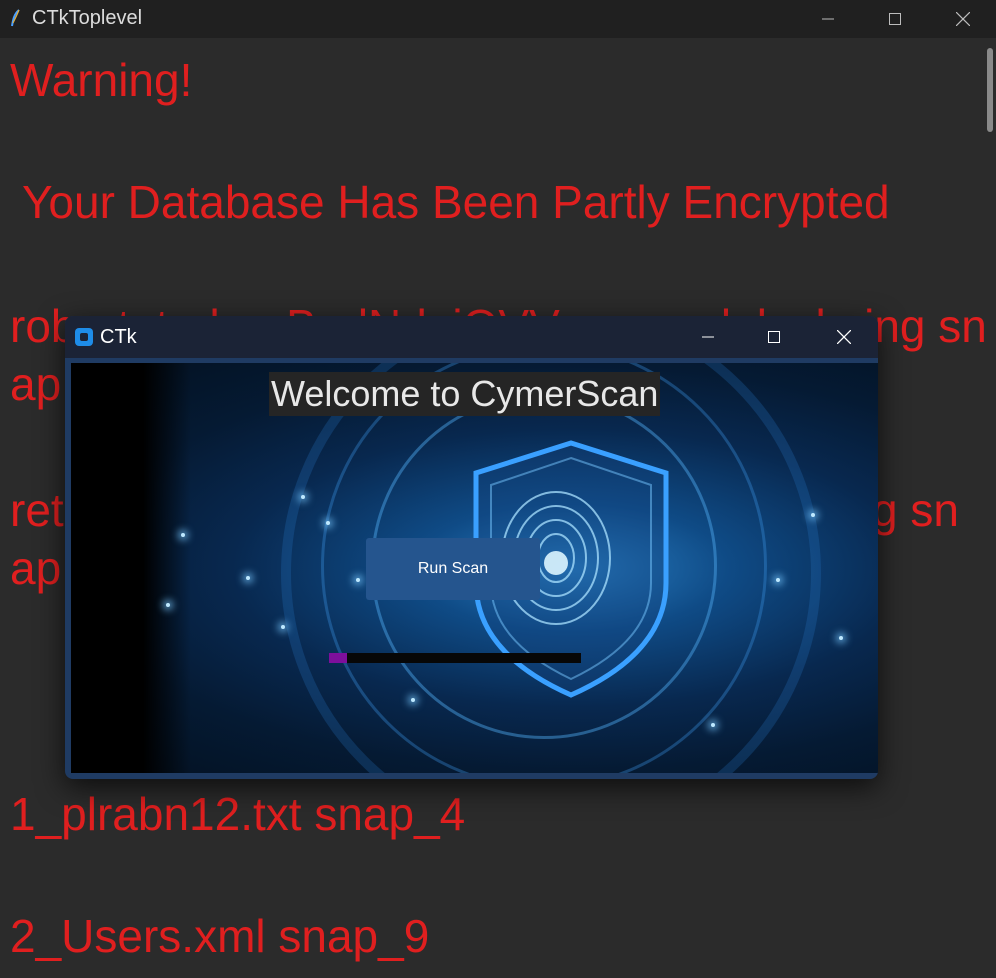 The width and height of the screenshot is (996, 978). I want to click on ctk-maximize-button, so click(774, 337).